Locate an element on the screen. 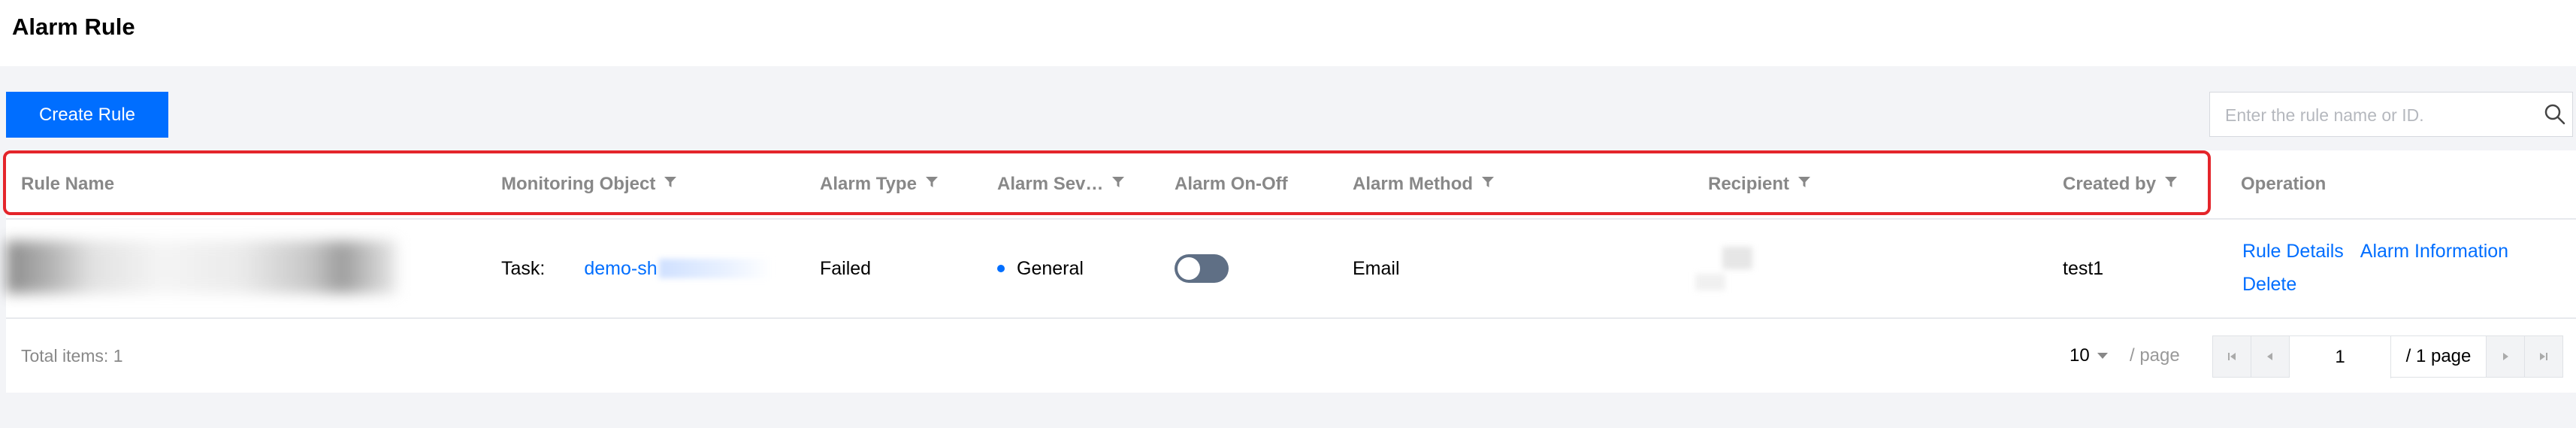  pagination: / 1 page is located at coordinates (2388, 356).